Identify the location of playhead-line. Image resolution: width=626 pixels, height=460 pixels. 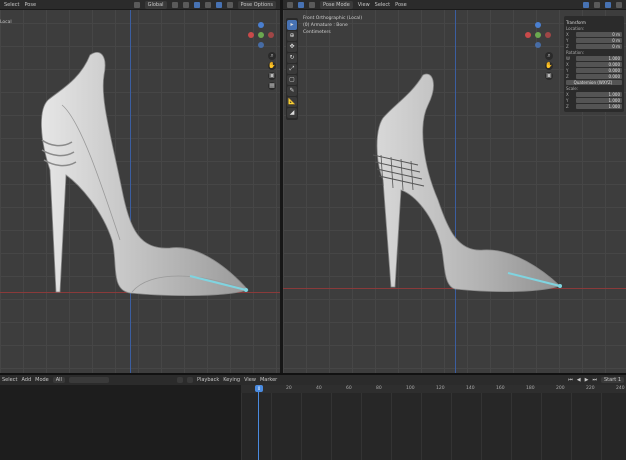
(258, 422).